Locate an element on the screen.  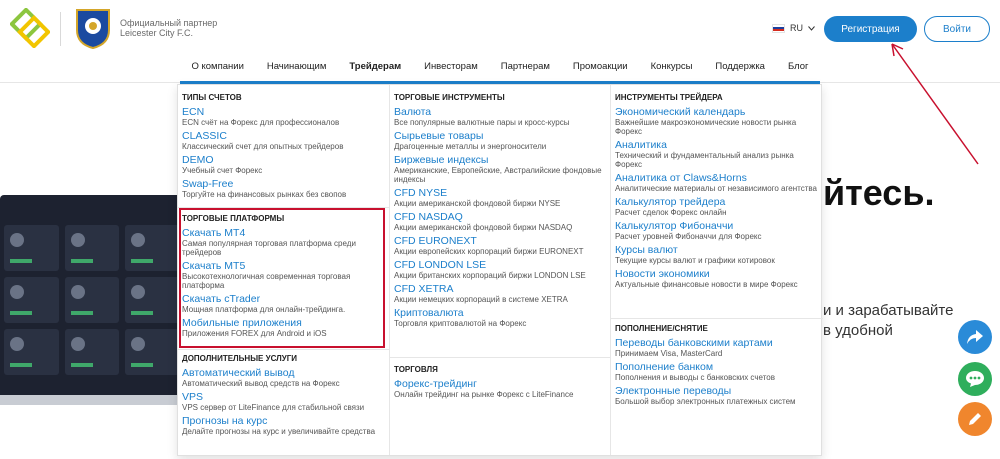
menu-link-cfd-london-lse: CFD LONDON LSE is located at coordinates (500, 265).